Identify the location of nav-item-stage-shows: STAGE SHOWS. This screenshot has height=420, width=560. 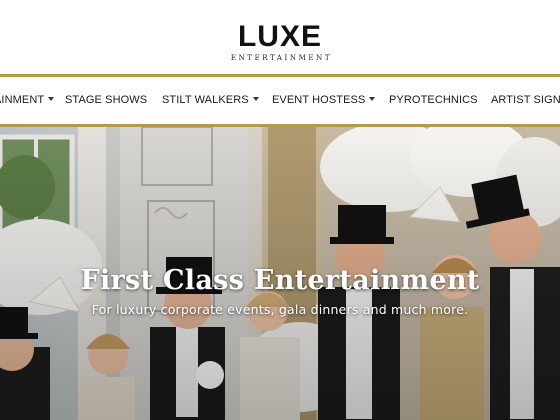
(106, 100).